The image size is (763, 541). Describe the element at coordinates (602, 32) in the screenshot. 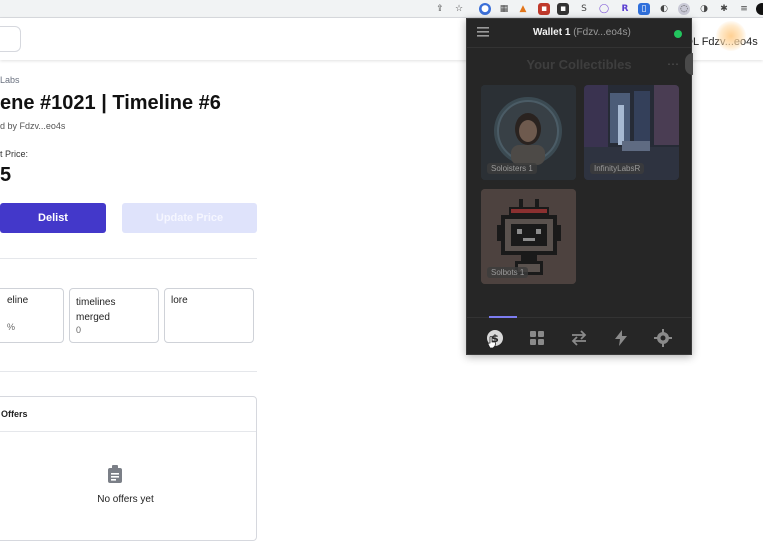

I see `wallet-address: (Fdzv...eo4s)` at that location.